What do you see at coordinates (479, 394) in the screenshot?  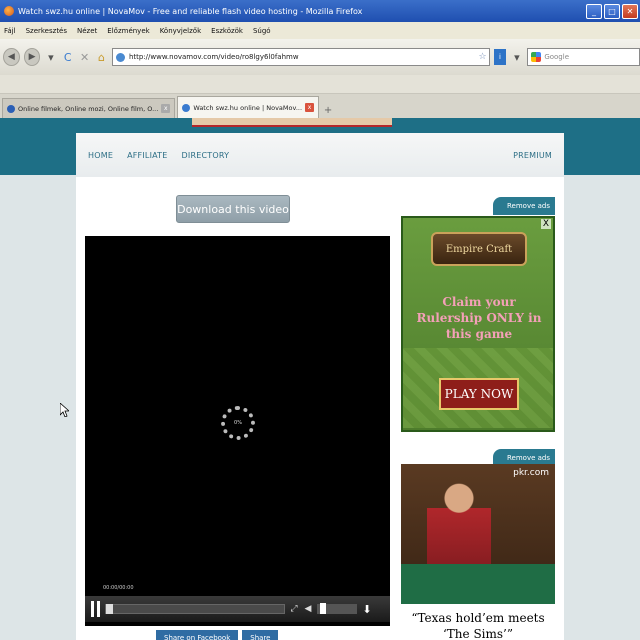 I see `play-now-button: PLAY NOW` at bounding box center [479, 394].